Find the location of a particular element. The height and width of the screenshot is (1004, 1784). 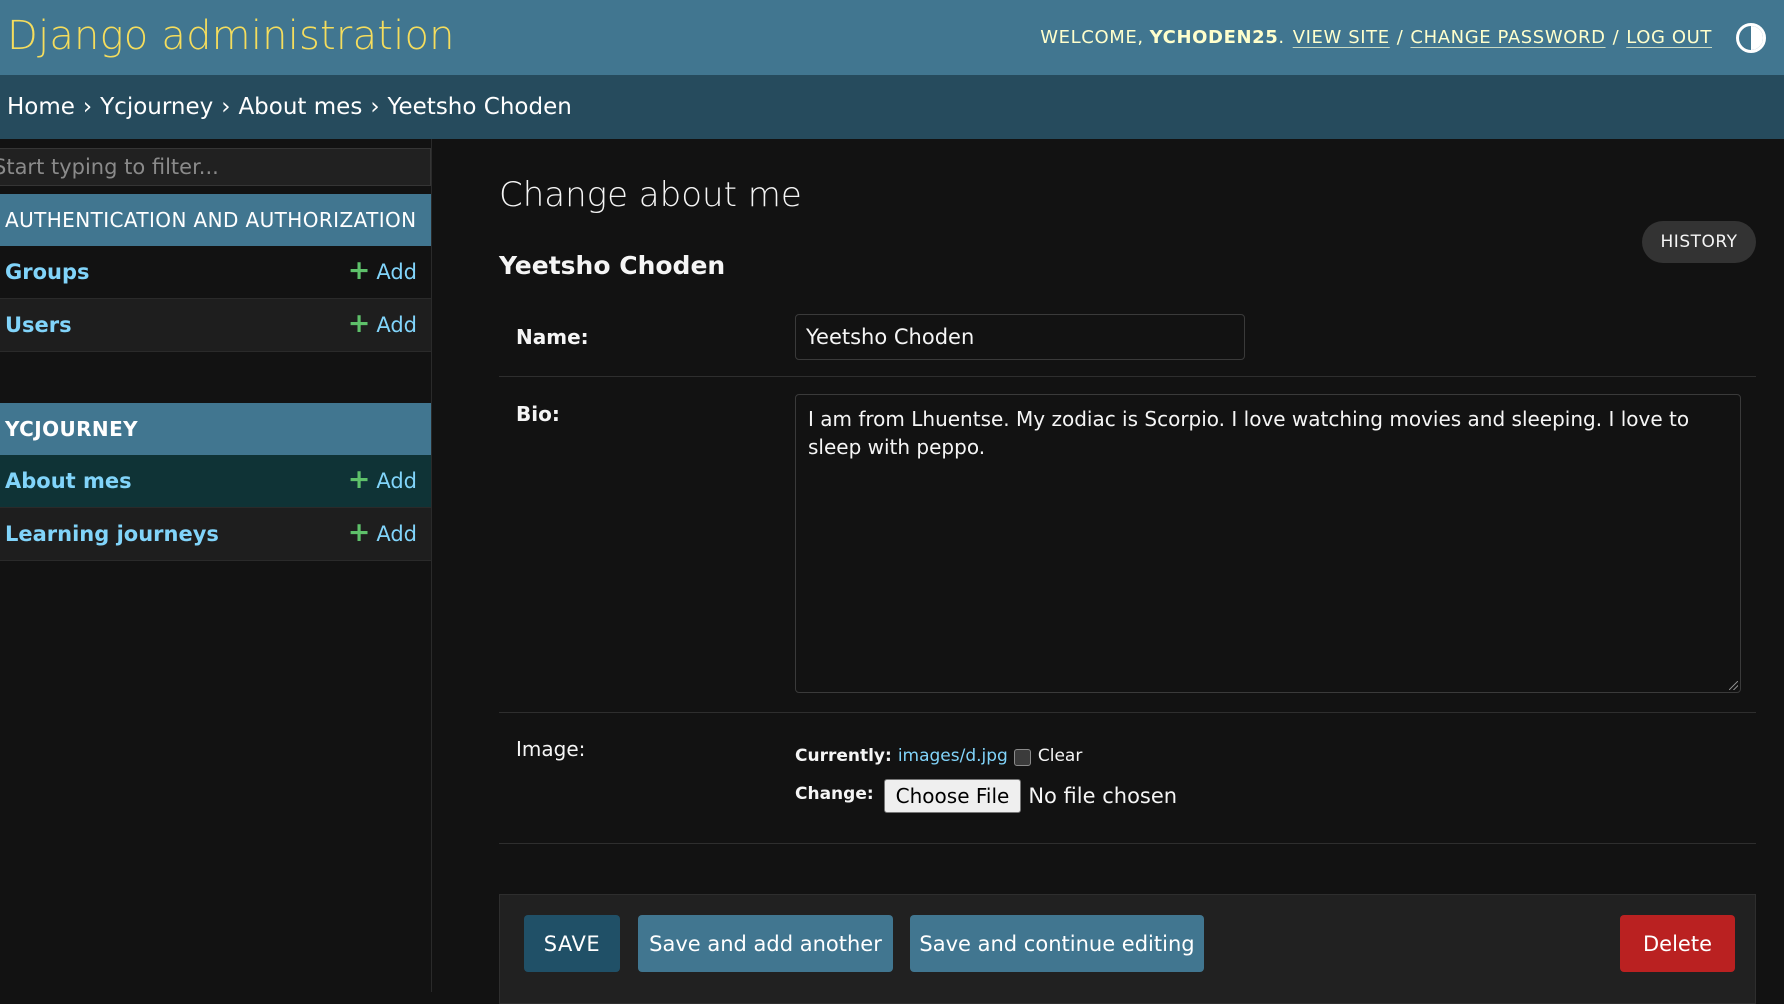

breadcrumb-home: Home is located at coordinates (41, 107).